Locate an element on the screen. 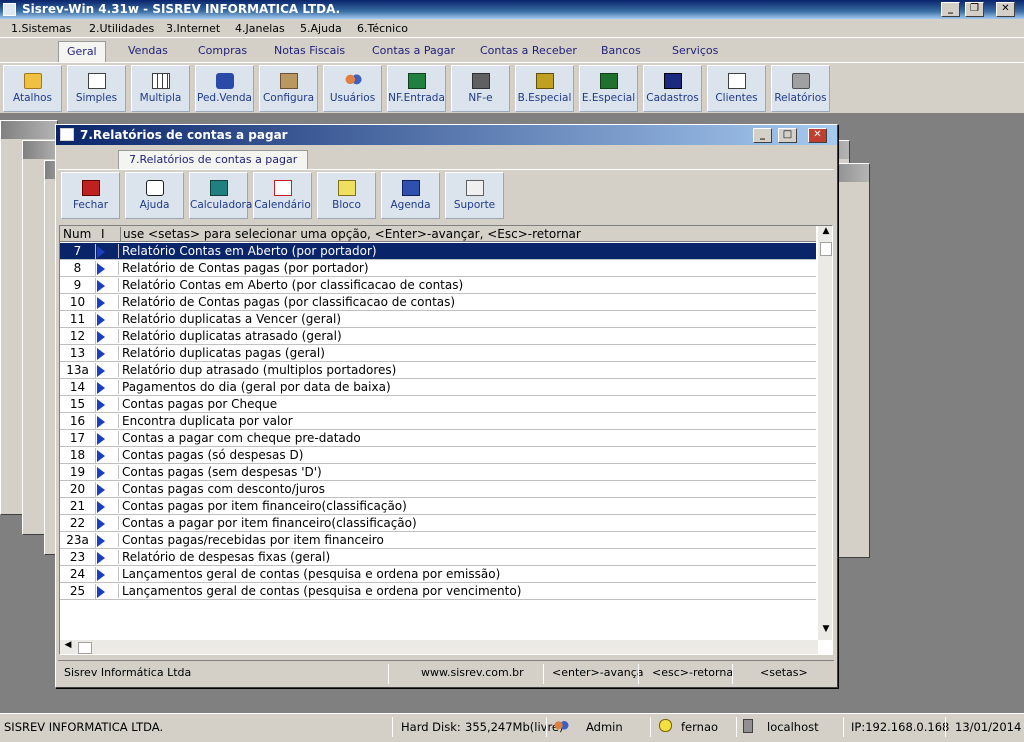 The width and height of the screenshot is (1024, 742). suporte-button: Suporte is located at coordinates (474, 195).